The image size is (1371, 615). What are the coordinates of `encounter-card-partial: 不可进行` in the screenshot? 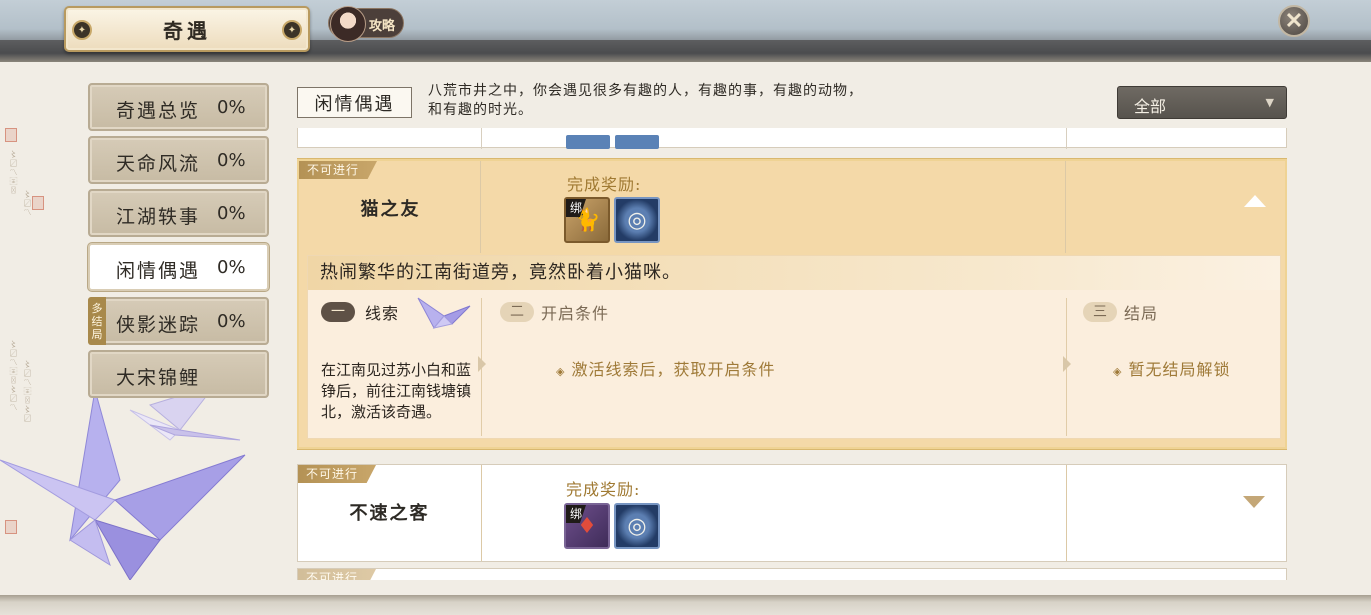 It's located at (792, 574).